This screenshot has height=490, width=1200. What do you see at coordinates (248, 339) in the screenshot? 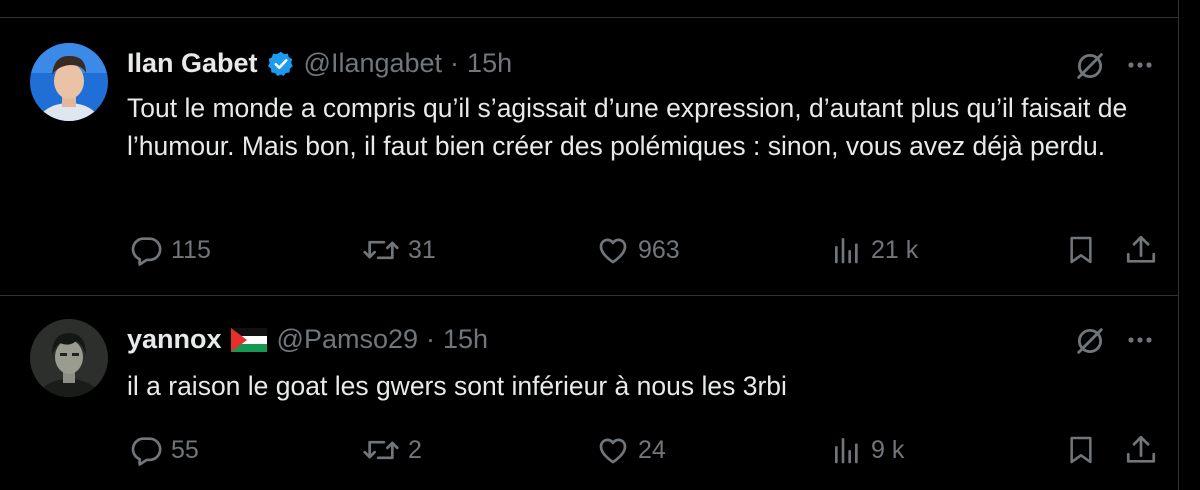
I see `palestine-flag-icon` at bounding box center [248, 339].